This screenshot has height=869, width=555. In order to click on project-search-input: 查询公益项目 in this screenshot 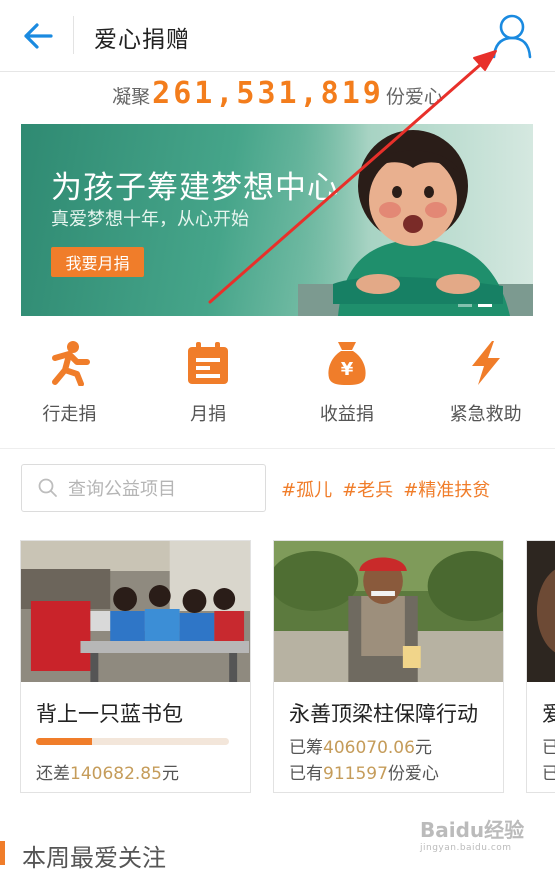, I will do `click(143, 488)`.